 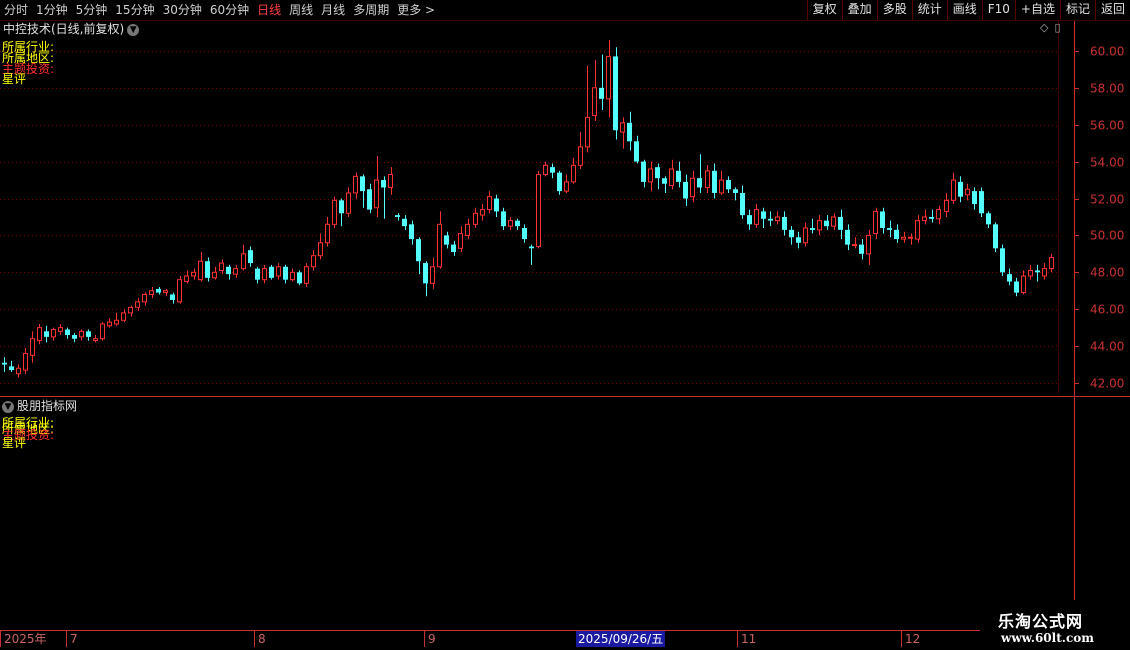 What do you see at coordinates (490, 640) in the screenshot?
I see `date-axis: 2025年 7 8 9 2025/09/26/五 11 12` at bounding box center [490, 640].